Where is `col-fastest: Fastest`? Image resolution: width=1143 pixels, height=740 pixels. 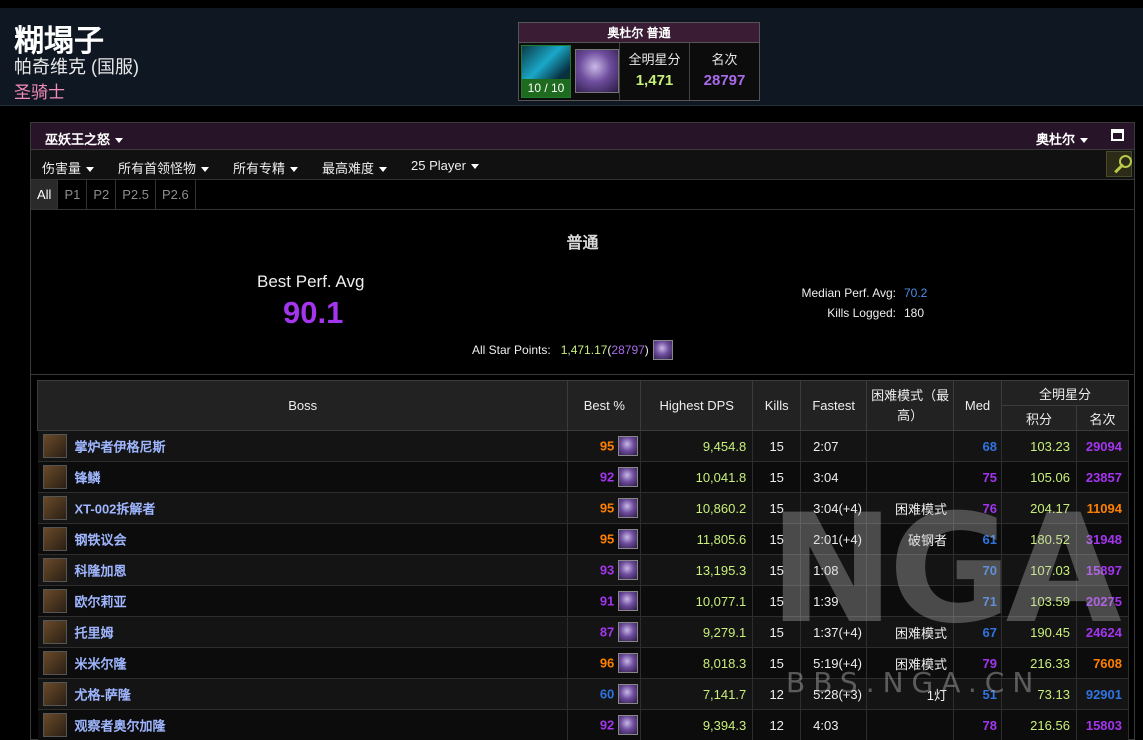 col-fastest: Fastest is located at coordinates (834, 405).